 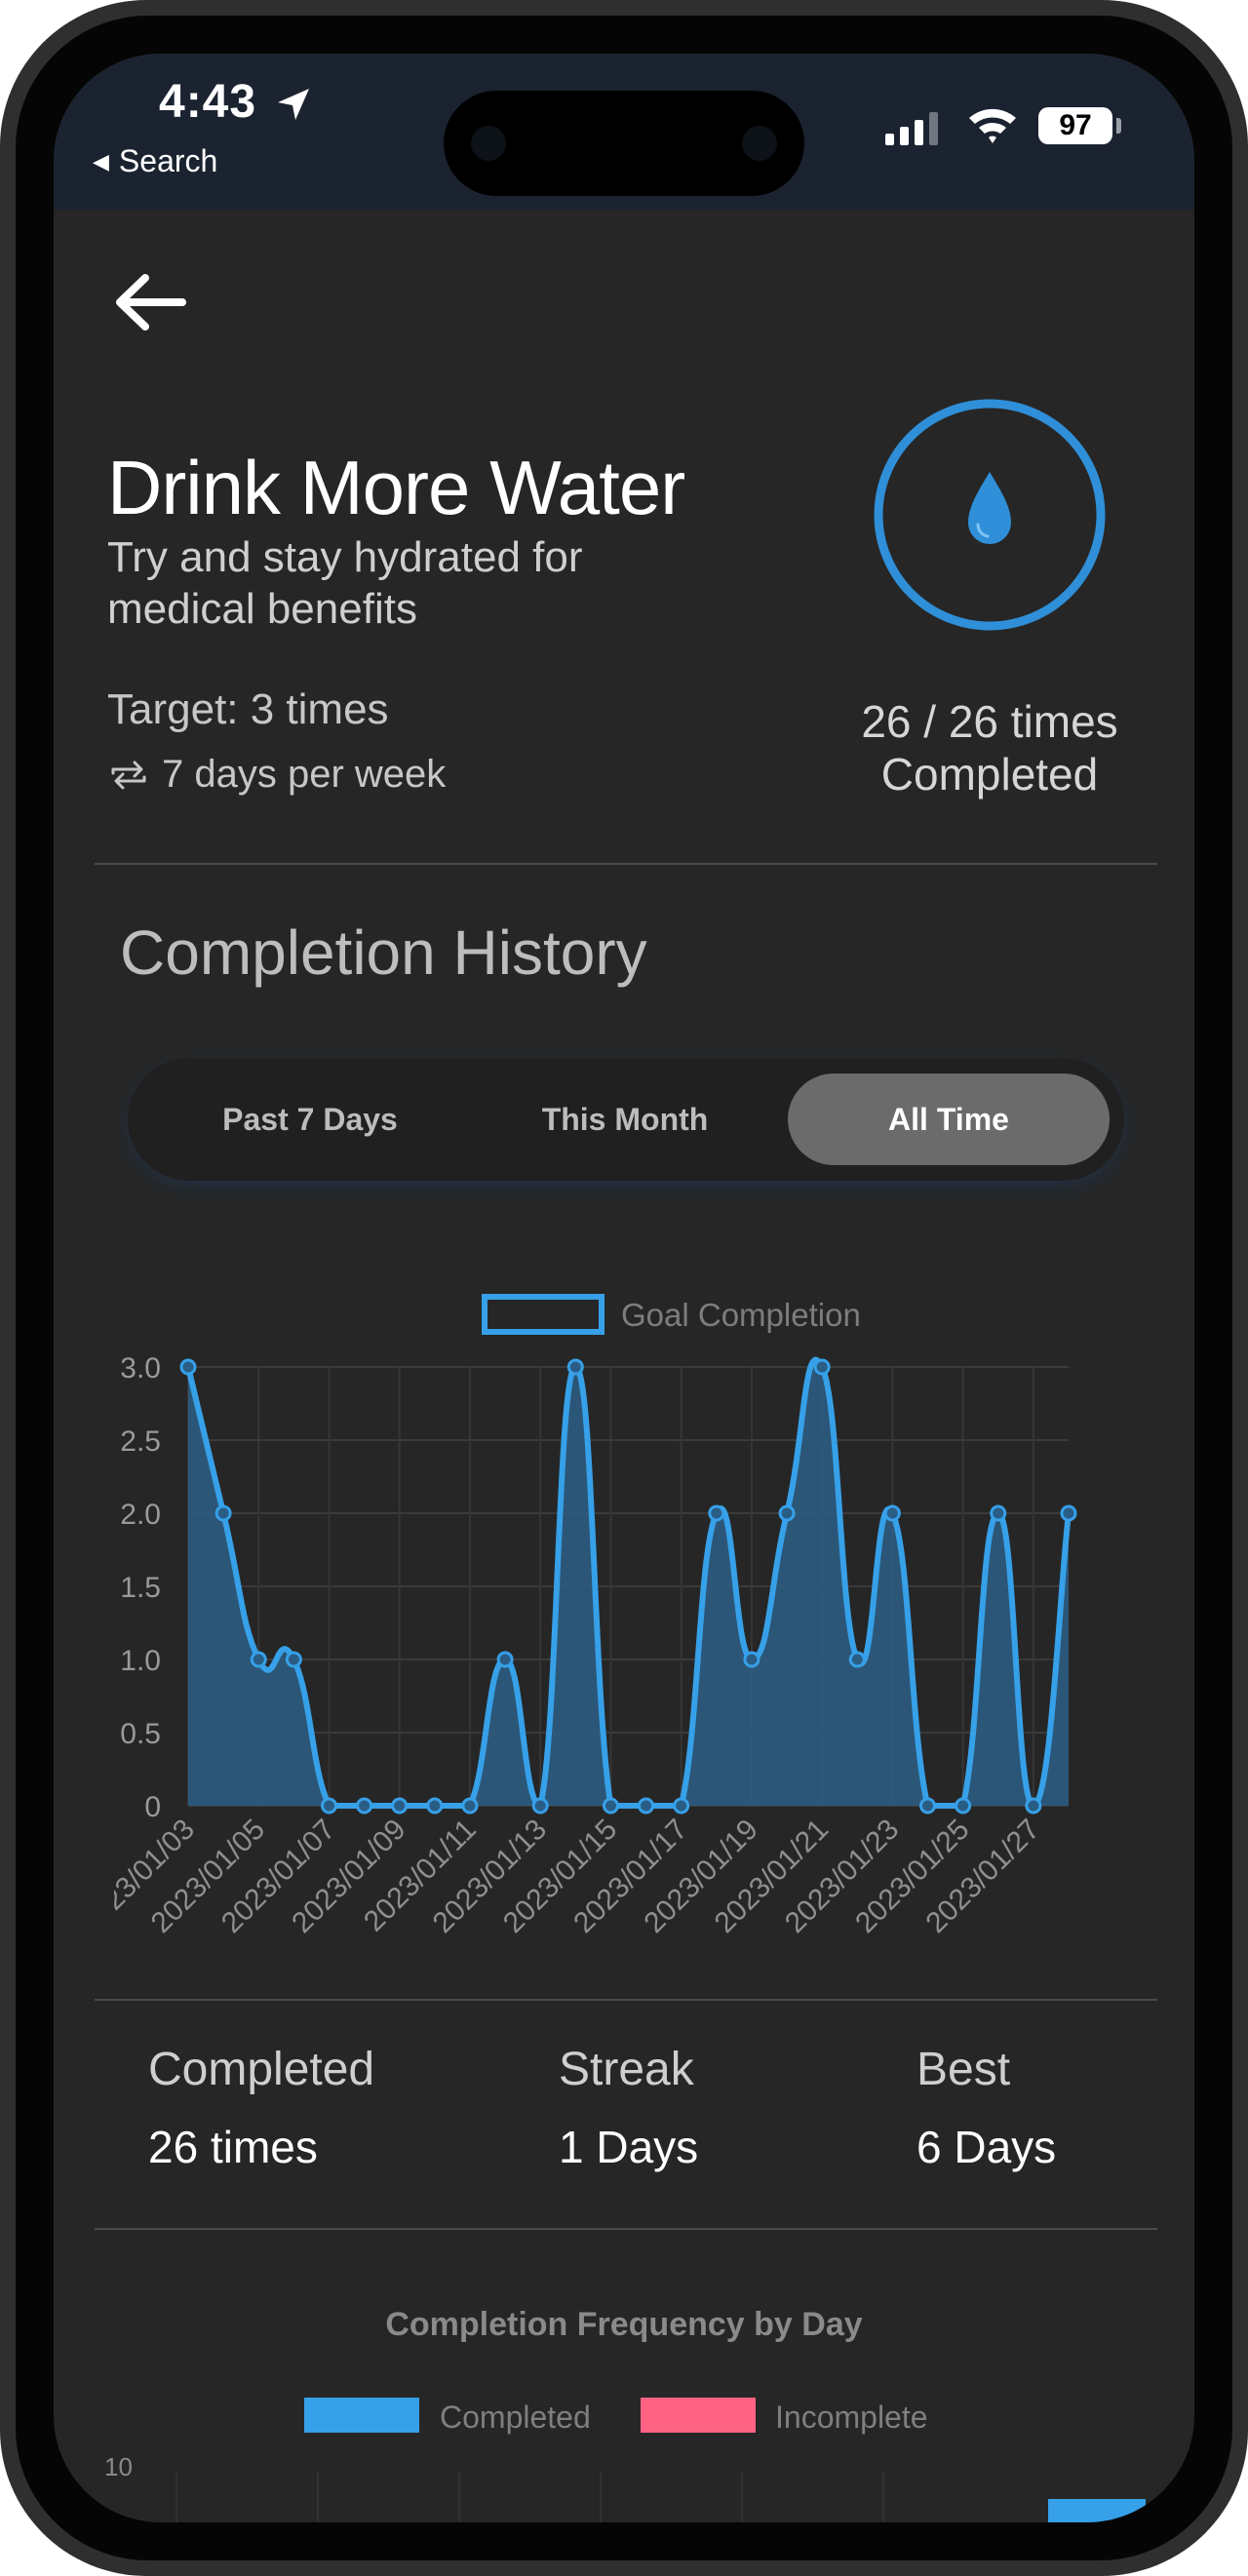 What do you see at coordinates (140, 1588) in the screenshot?
I see `y-tick-label: 1.5` at bounding box center [140, 1588].